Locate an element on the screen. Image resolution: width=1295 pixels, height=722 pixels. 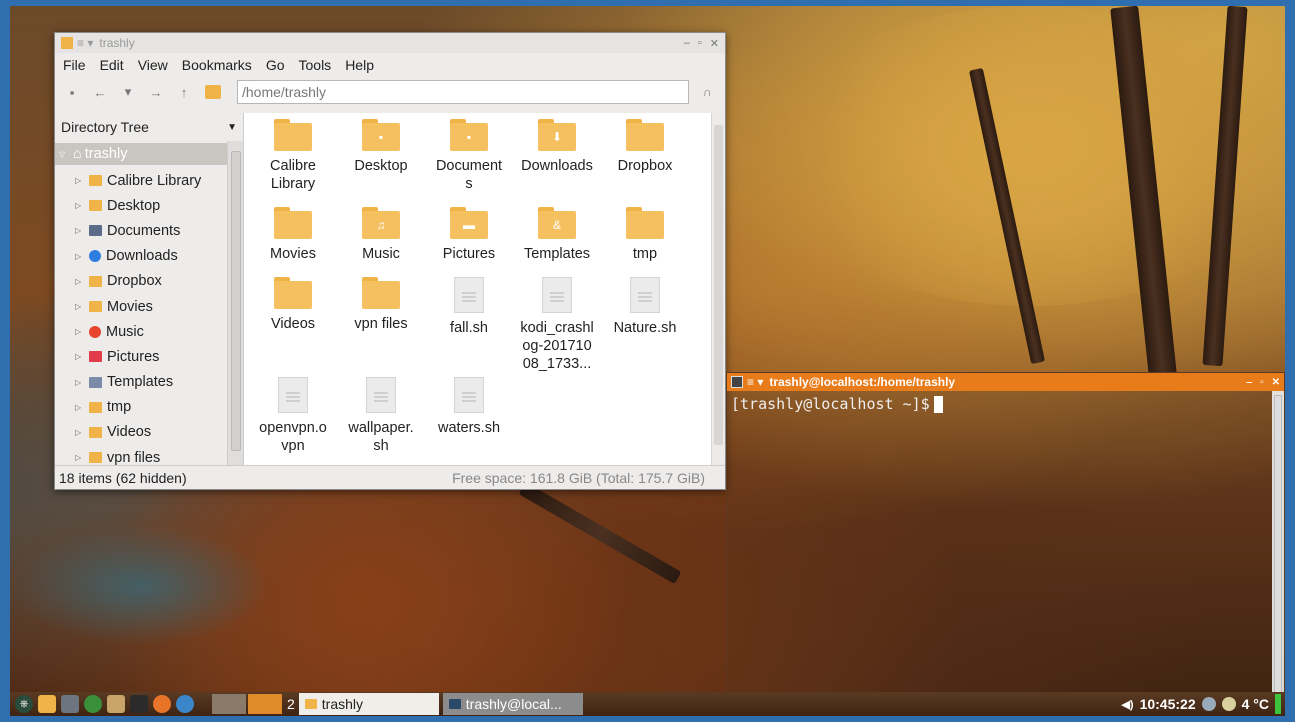
window-titlebar: ≡ ▾ trashly ‒ ▫ ✕ is located at coordinates (390, 43).